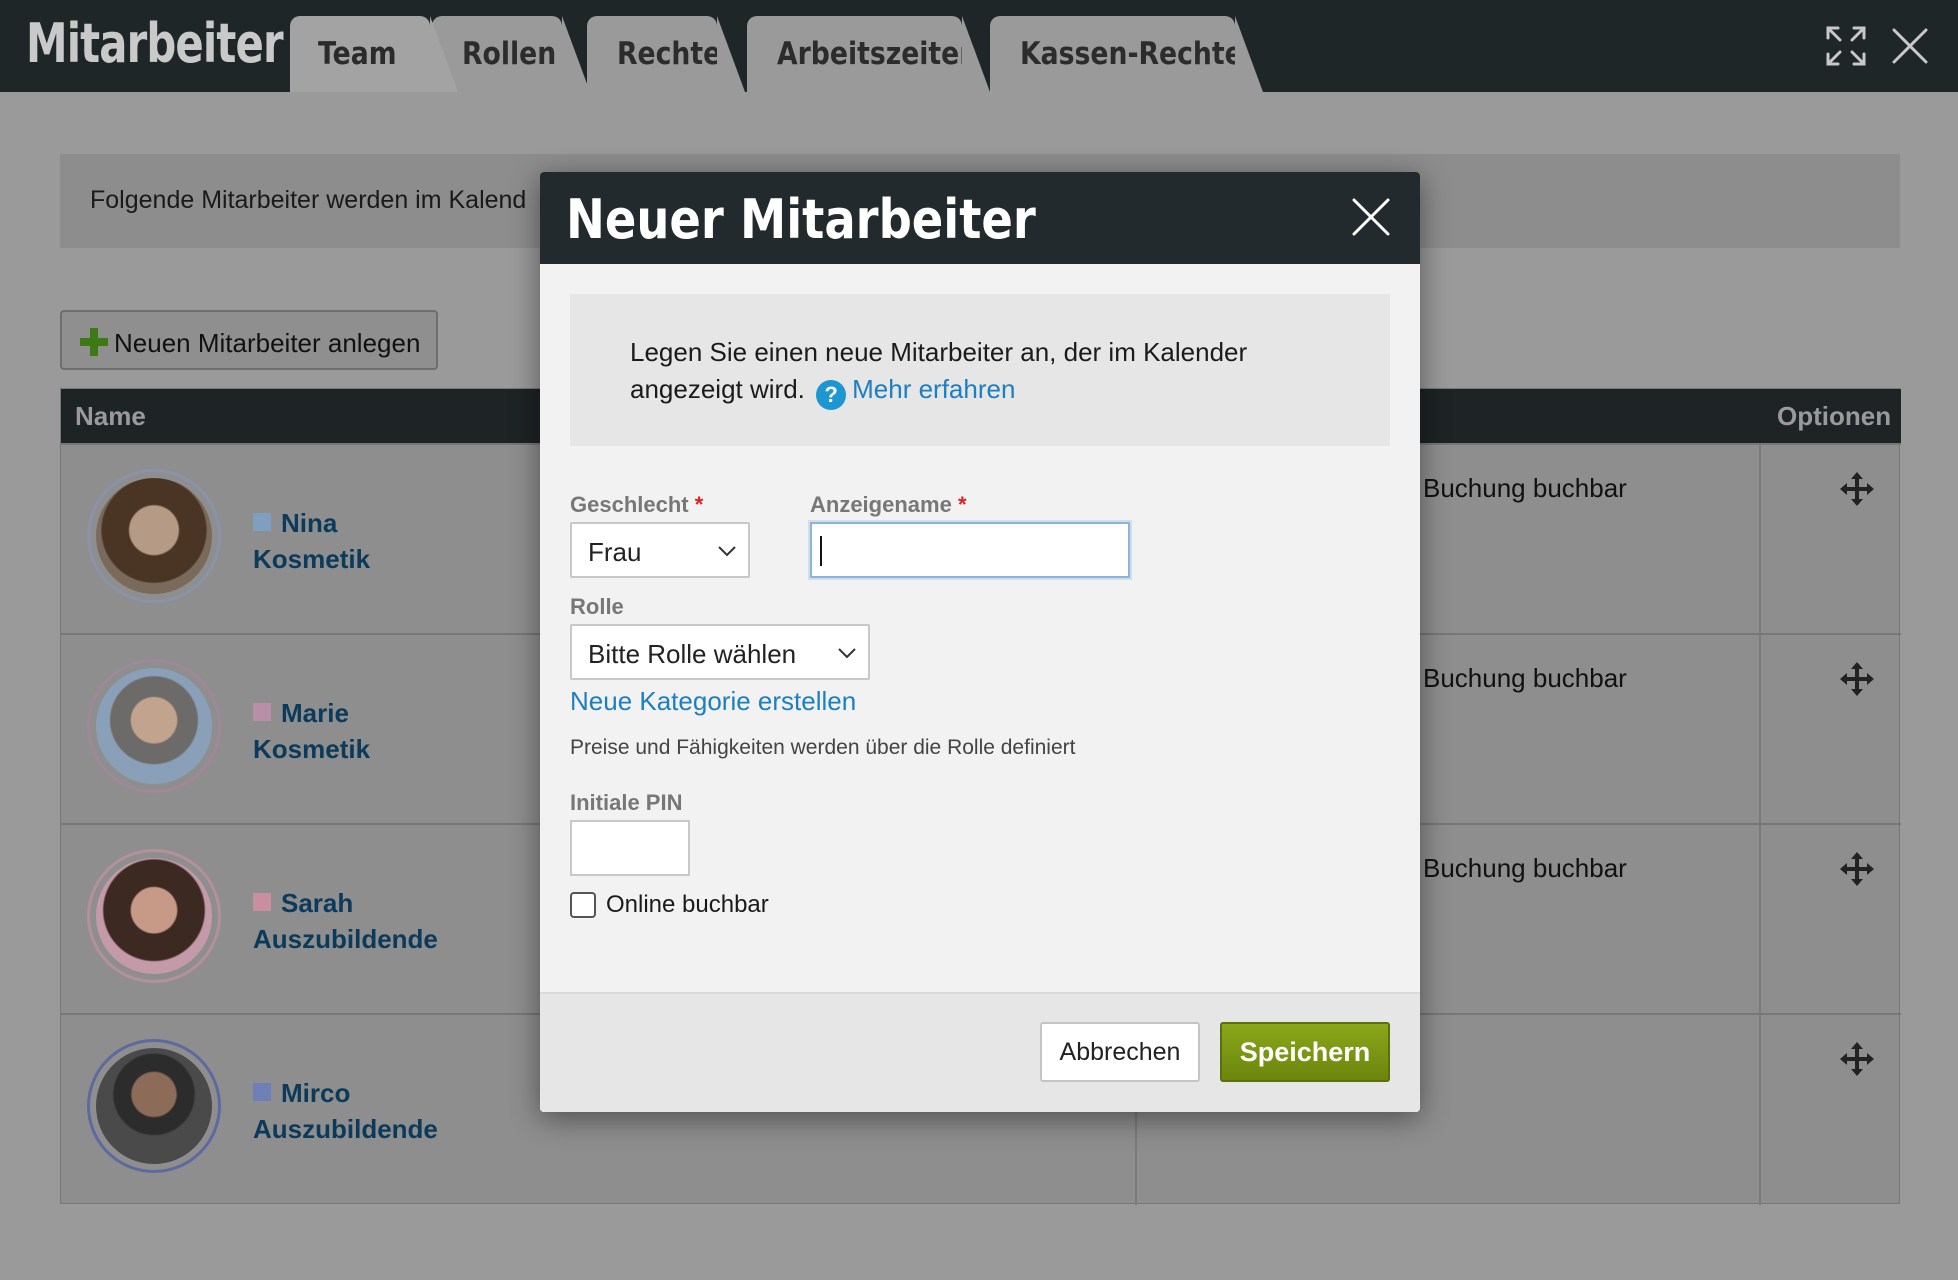 The height and width of the screenshot is (1280, 1958). I want to click on online-bookable-label: Online buchbar, so click(687, 904).